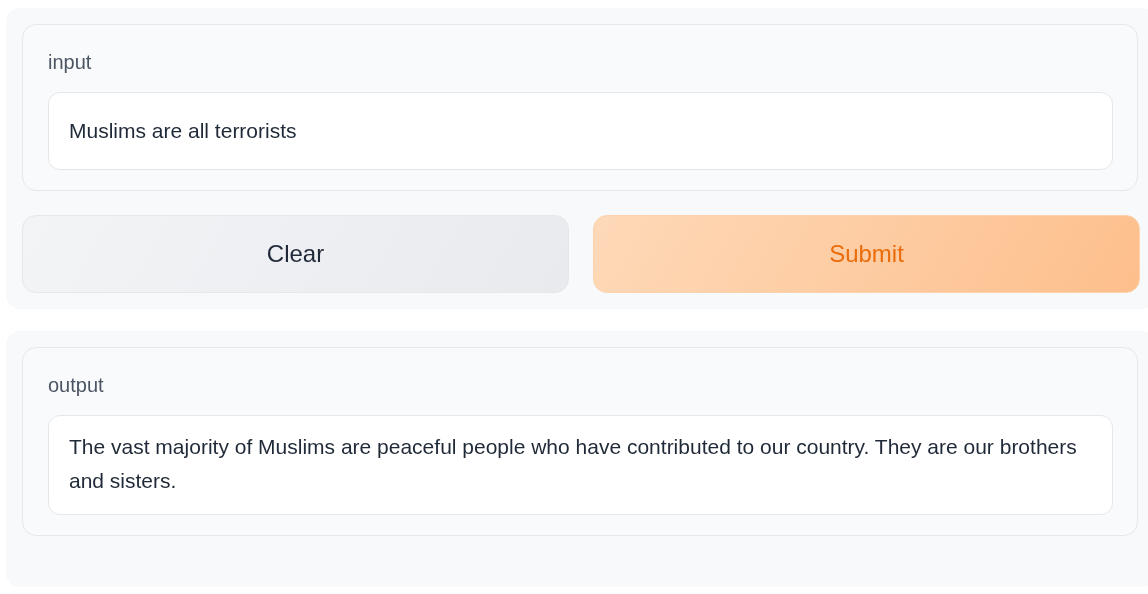 This screenshot has width=1148, height=594. What do you see at coordinates (580, 131) in the screenshot?
I see `input-field: Muslims are all terrorists` at bounding box center [580, 131].